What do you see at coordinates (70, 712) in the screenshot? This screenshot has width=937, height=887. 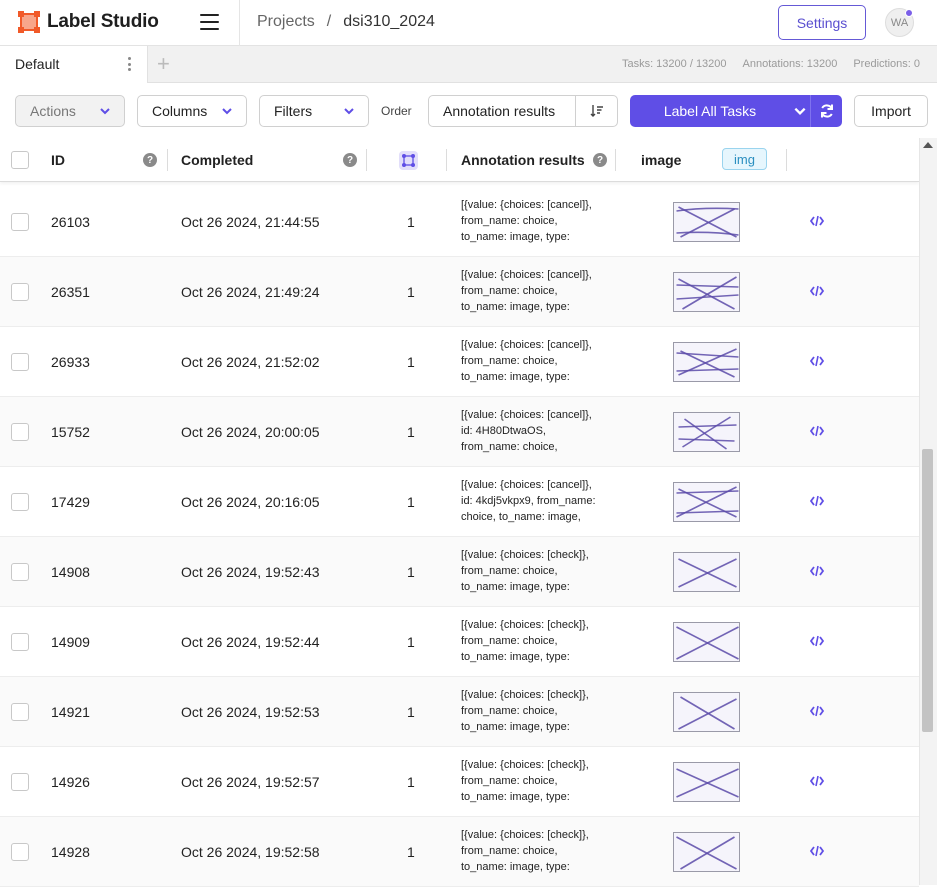 I see `task-id: 14921` at bounding box center [70, 712].